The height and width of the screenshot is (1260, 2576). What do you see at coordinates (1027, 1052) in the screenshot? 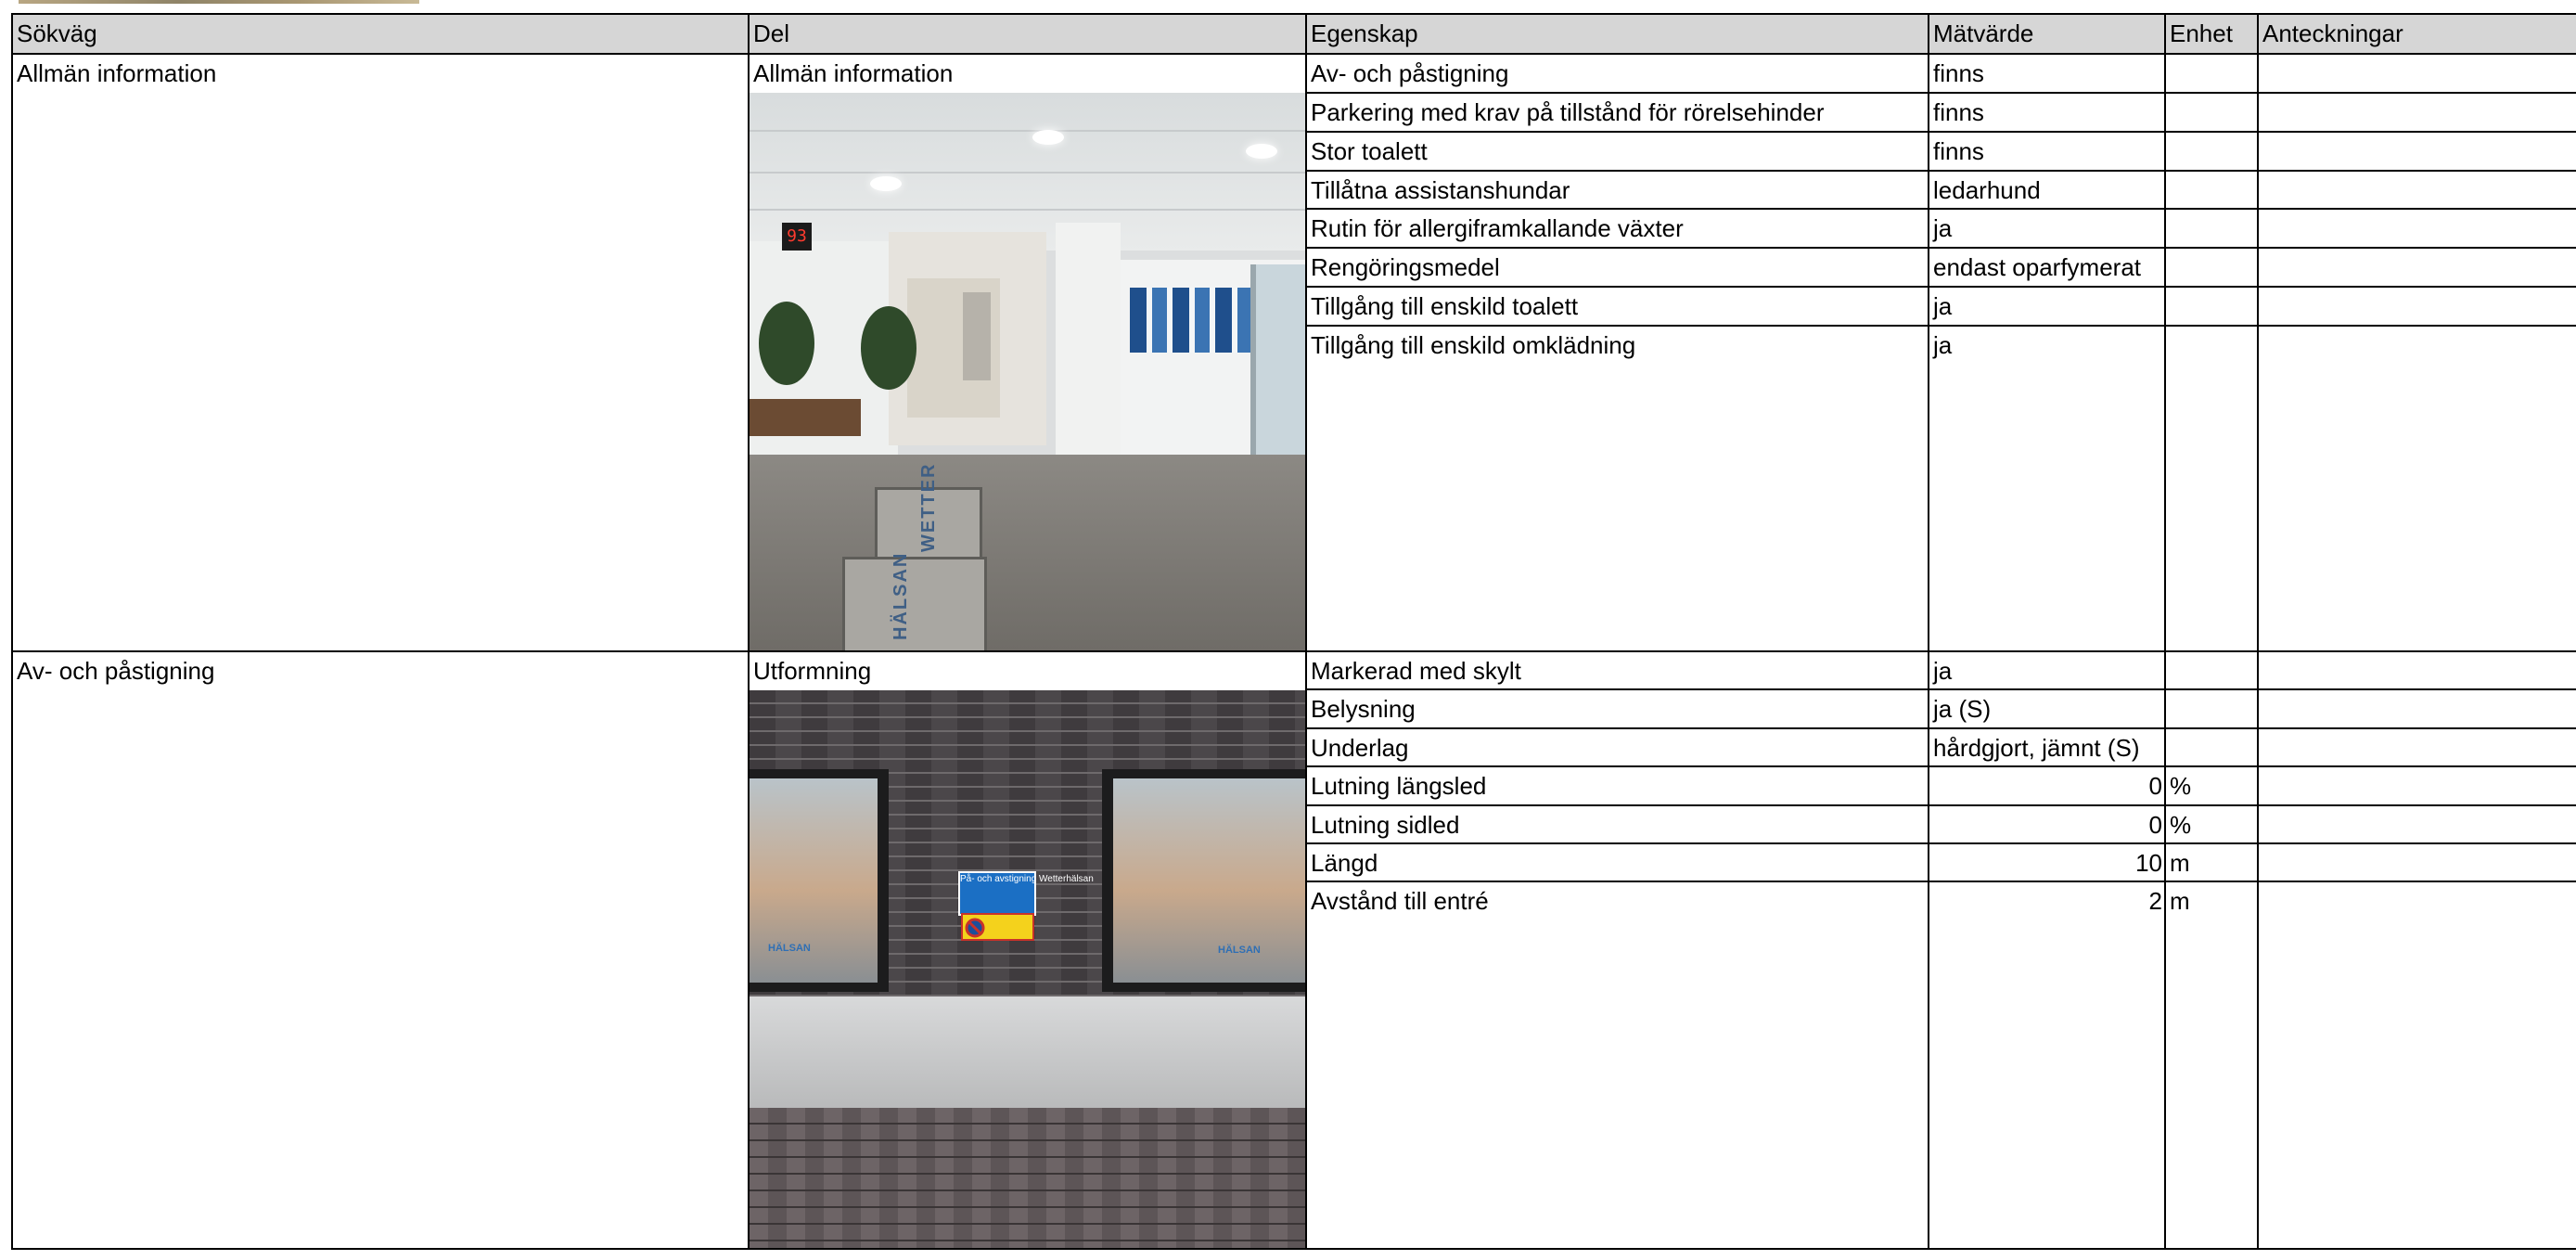
I see `stone-base` at bounding box center [1027, 1052].